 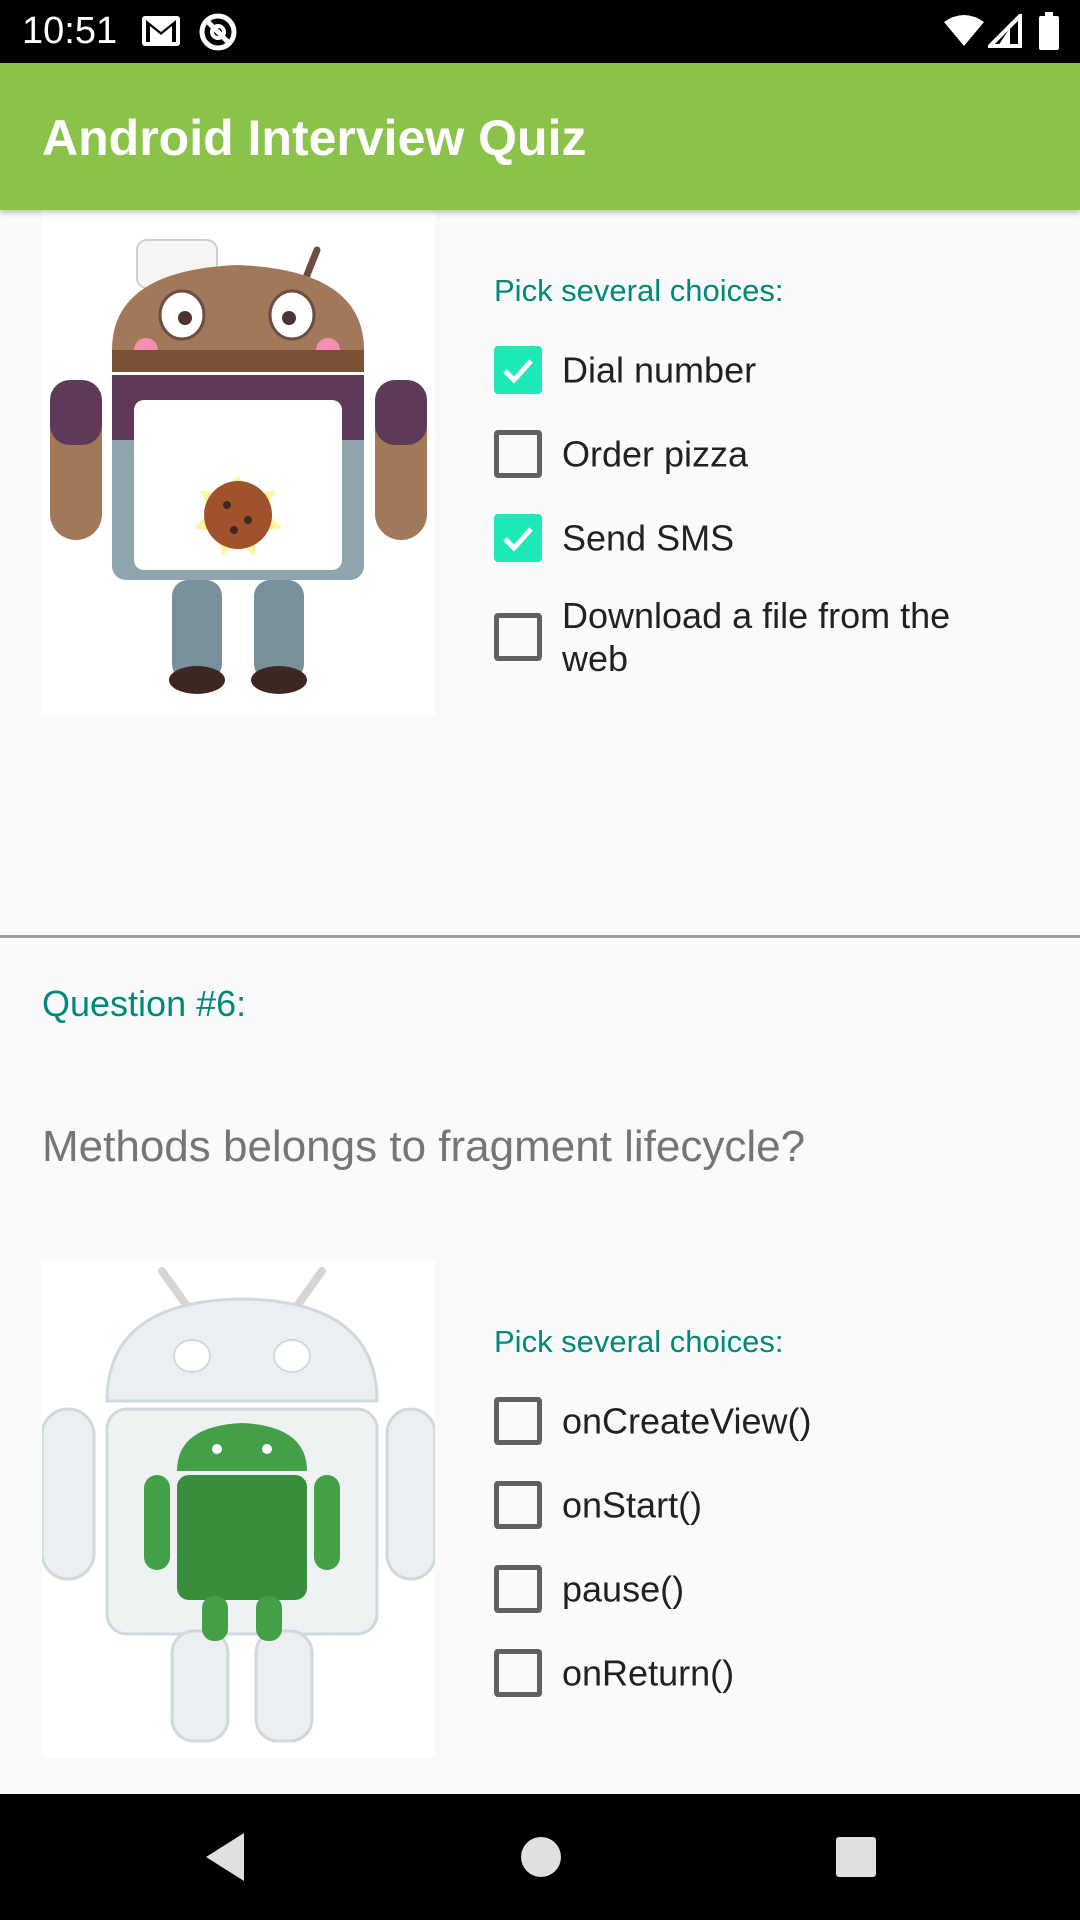 I want to click on question-5-pick-label: Pick several choices:, so click(x=639, y=290).